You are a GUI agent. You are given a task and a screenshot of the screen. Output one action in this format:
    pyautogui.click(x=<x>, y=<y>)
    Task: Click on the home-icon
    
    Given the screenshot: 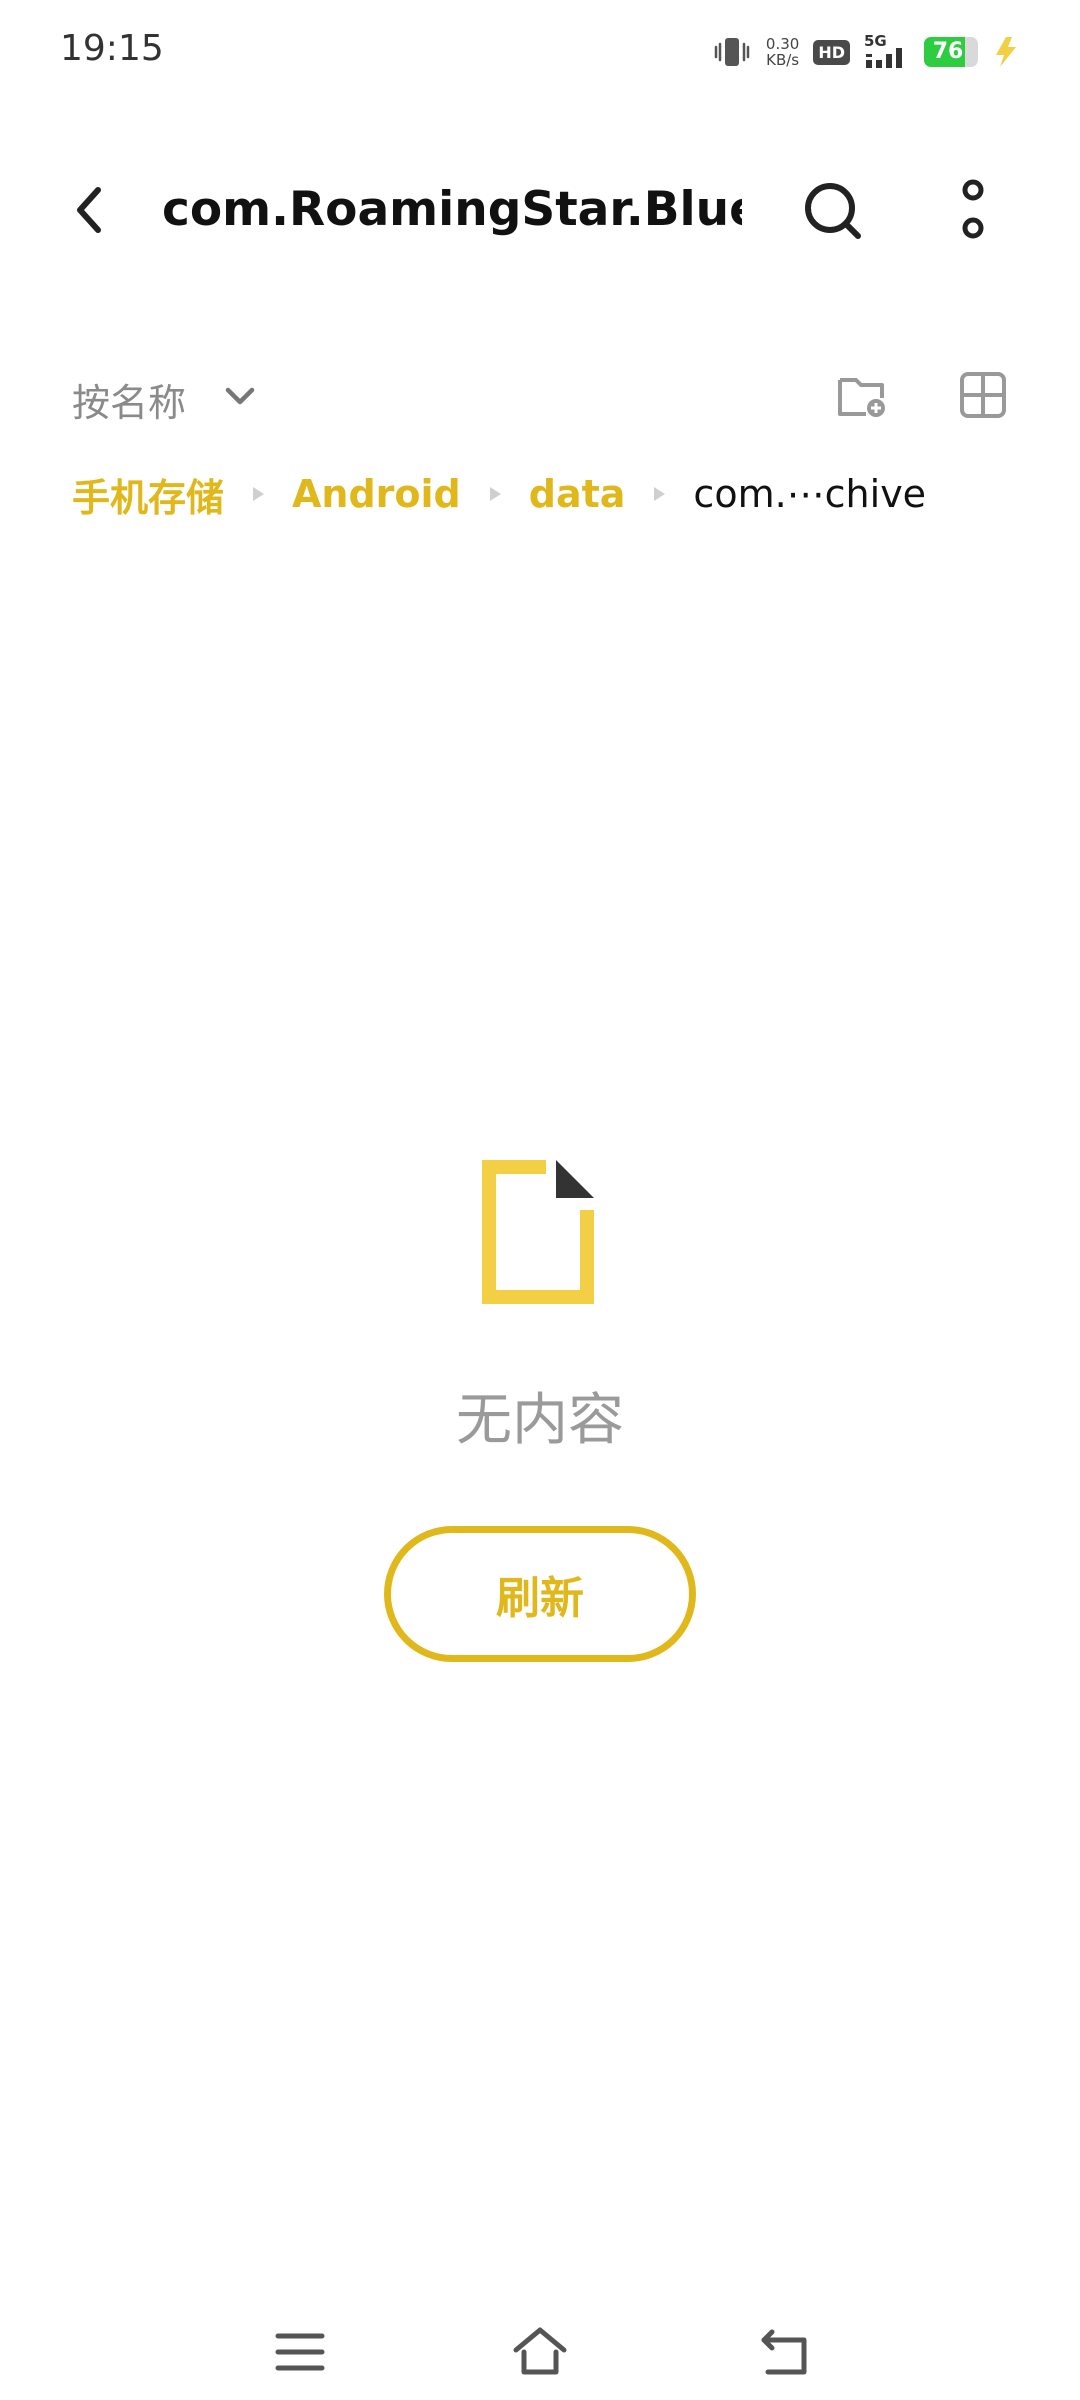 What is the action you would take?
    pyautogui.click(x=540, y=2352)
    